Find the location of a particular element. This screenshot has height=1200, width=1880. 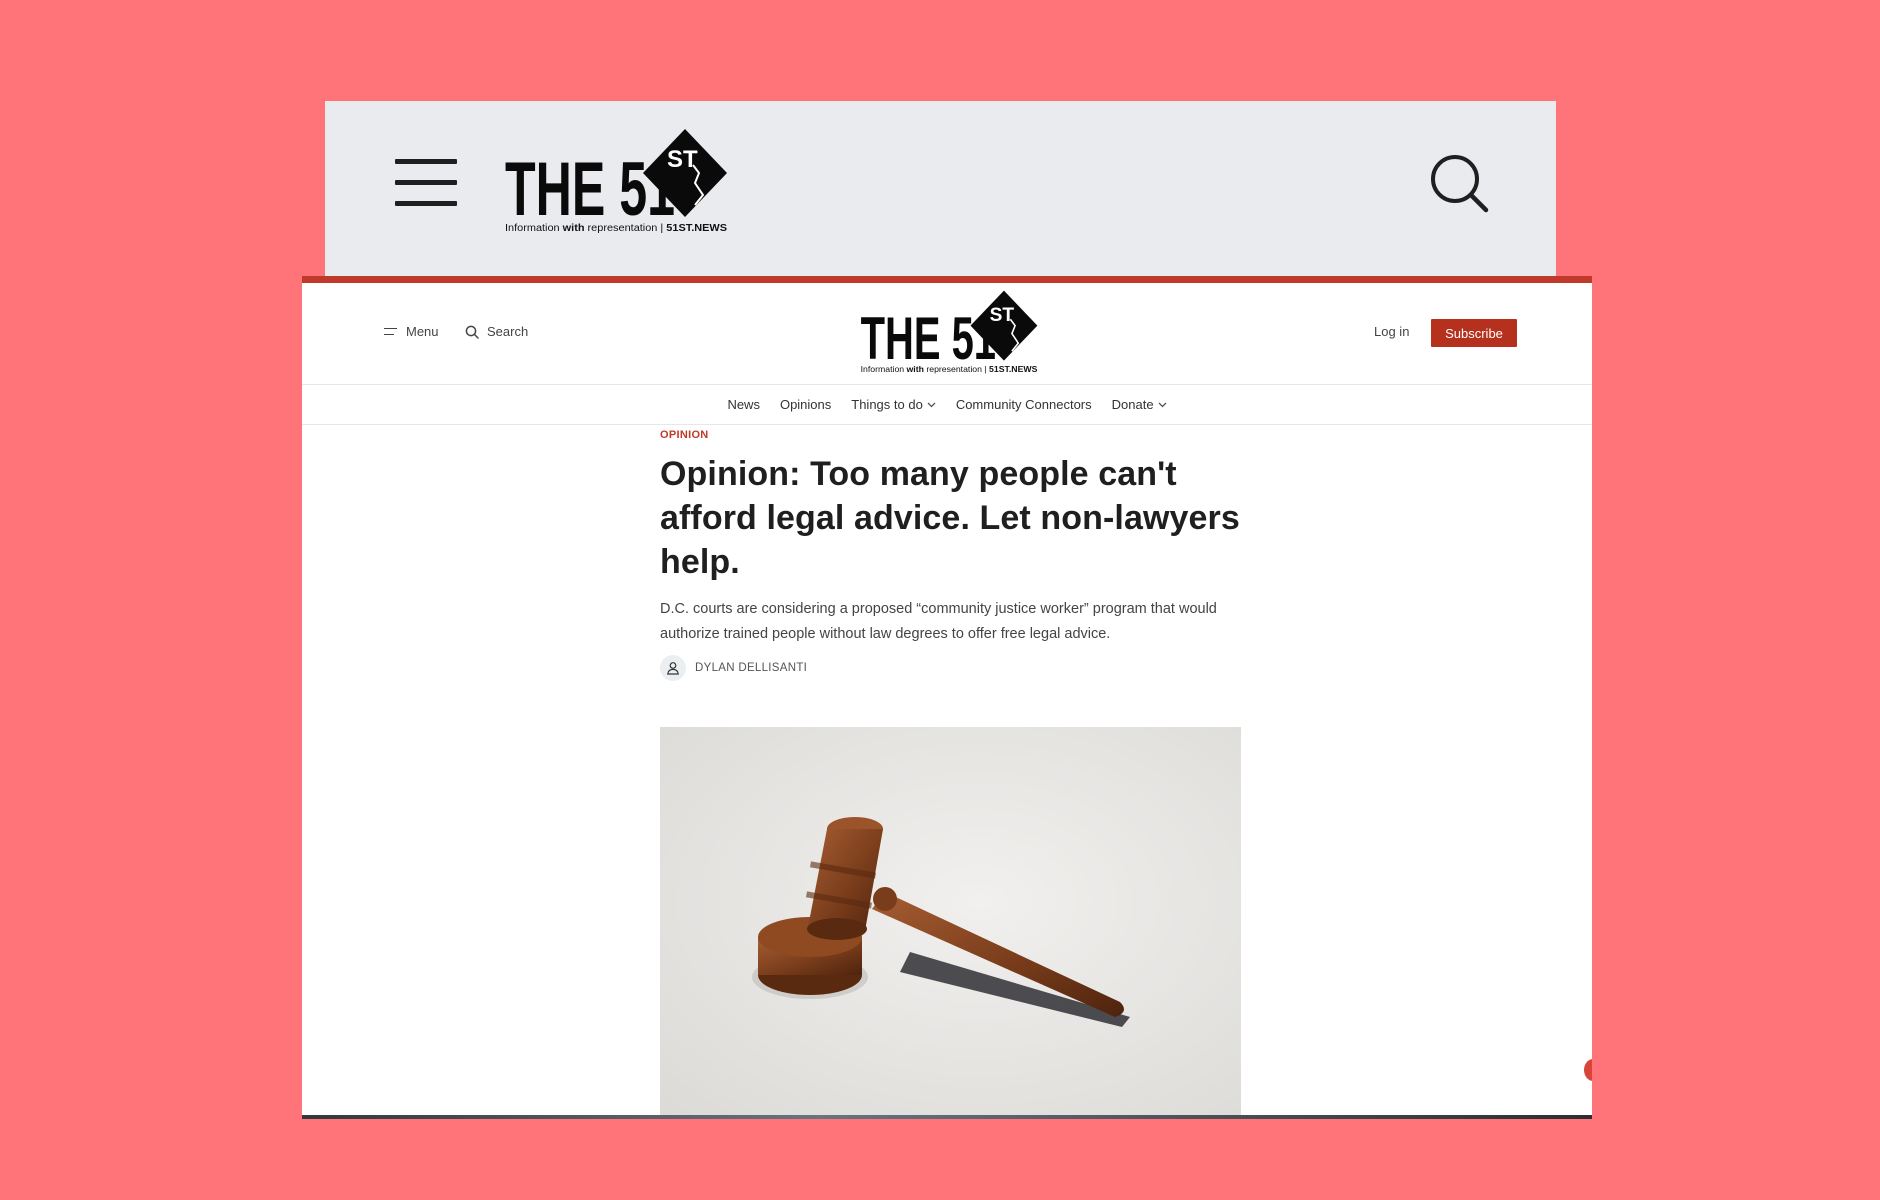

nav-item-label: Donate is located at coordinates (1132, 404).